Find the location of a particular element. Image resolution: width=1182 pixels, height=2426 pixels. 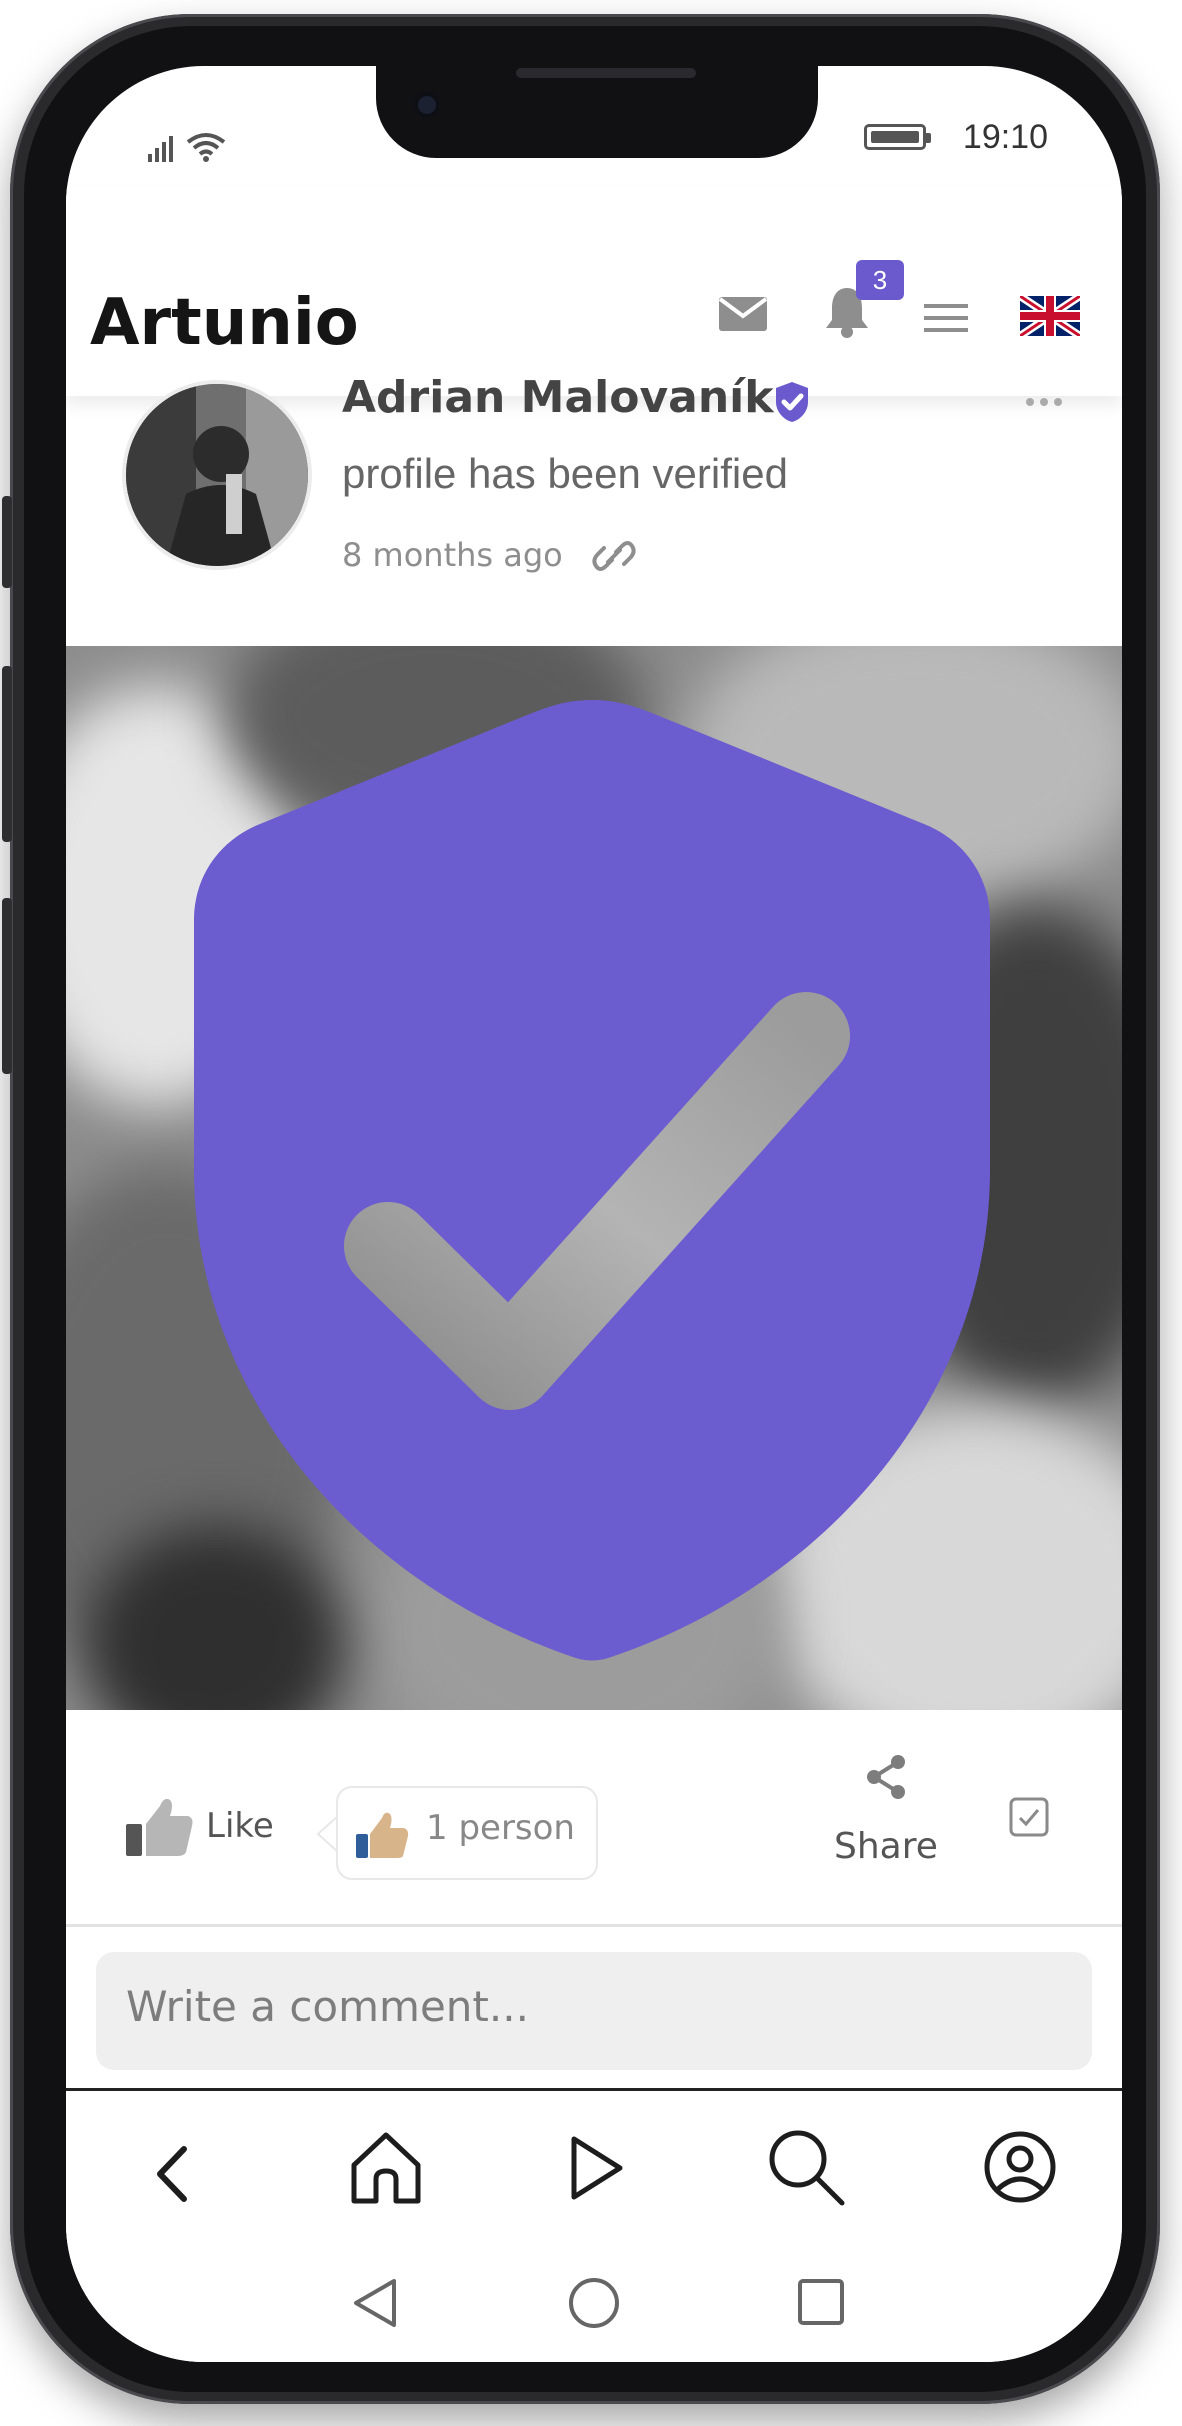

avatar-photo is located at coordinates (217, 475).